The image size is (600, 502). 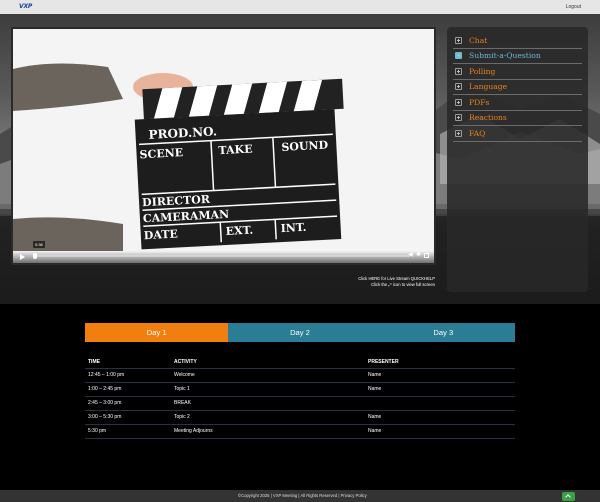 I want to click on table-row: 3:00 – 5:30 pm Topic 2 Name, so click(x=300, y=418).